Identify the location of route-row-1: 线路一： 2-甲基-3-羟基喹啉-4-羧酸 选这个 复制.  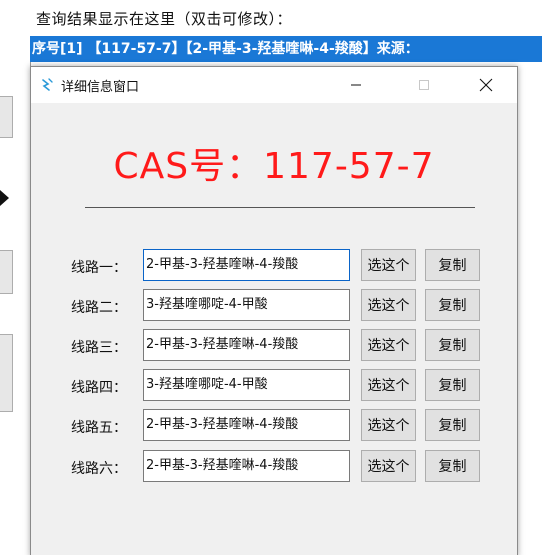
(274, 266).